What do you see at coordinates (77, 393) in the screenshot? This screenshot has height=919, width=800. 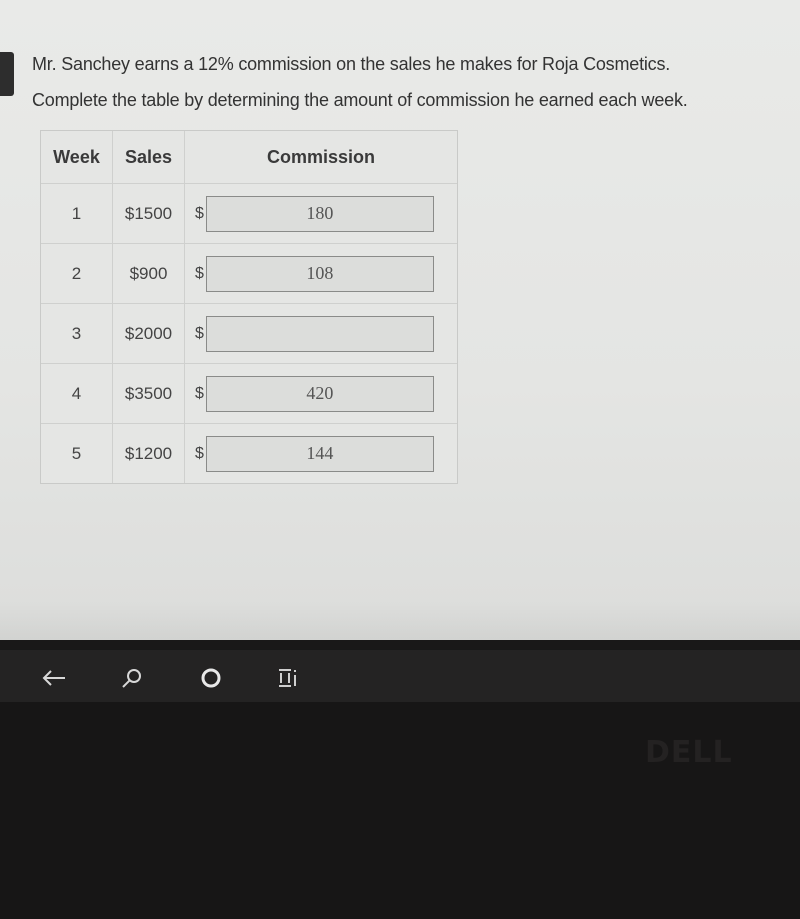 I see `week-cell: 4` at bounding box center [77, 393].